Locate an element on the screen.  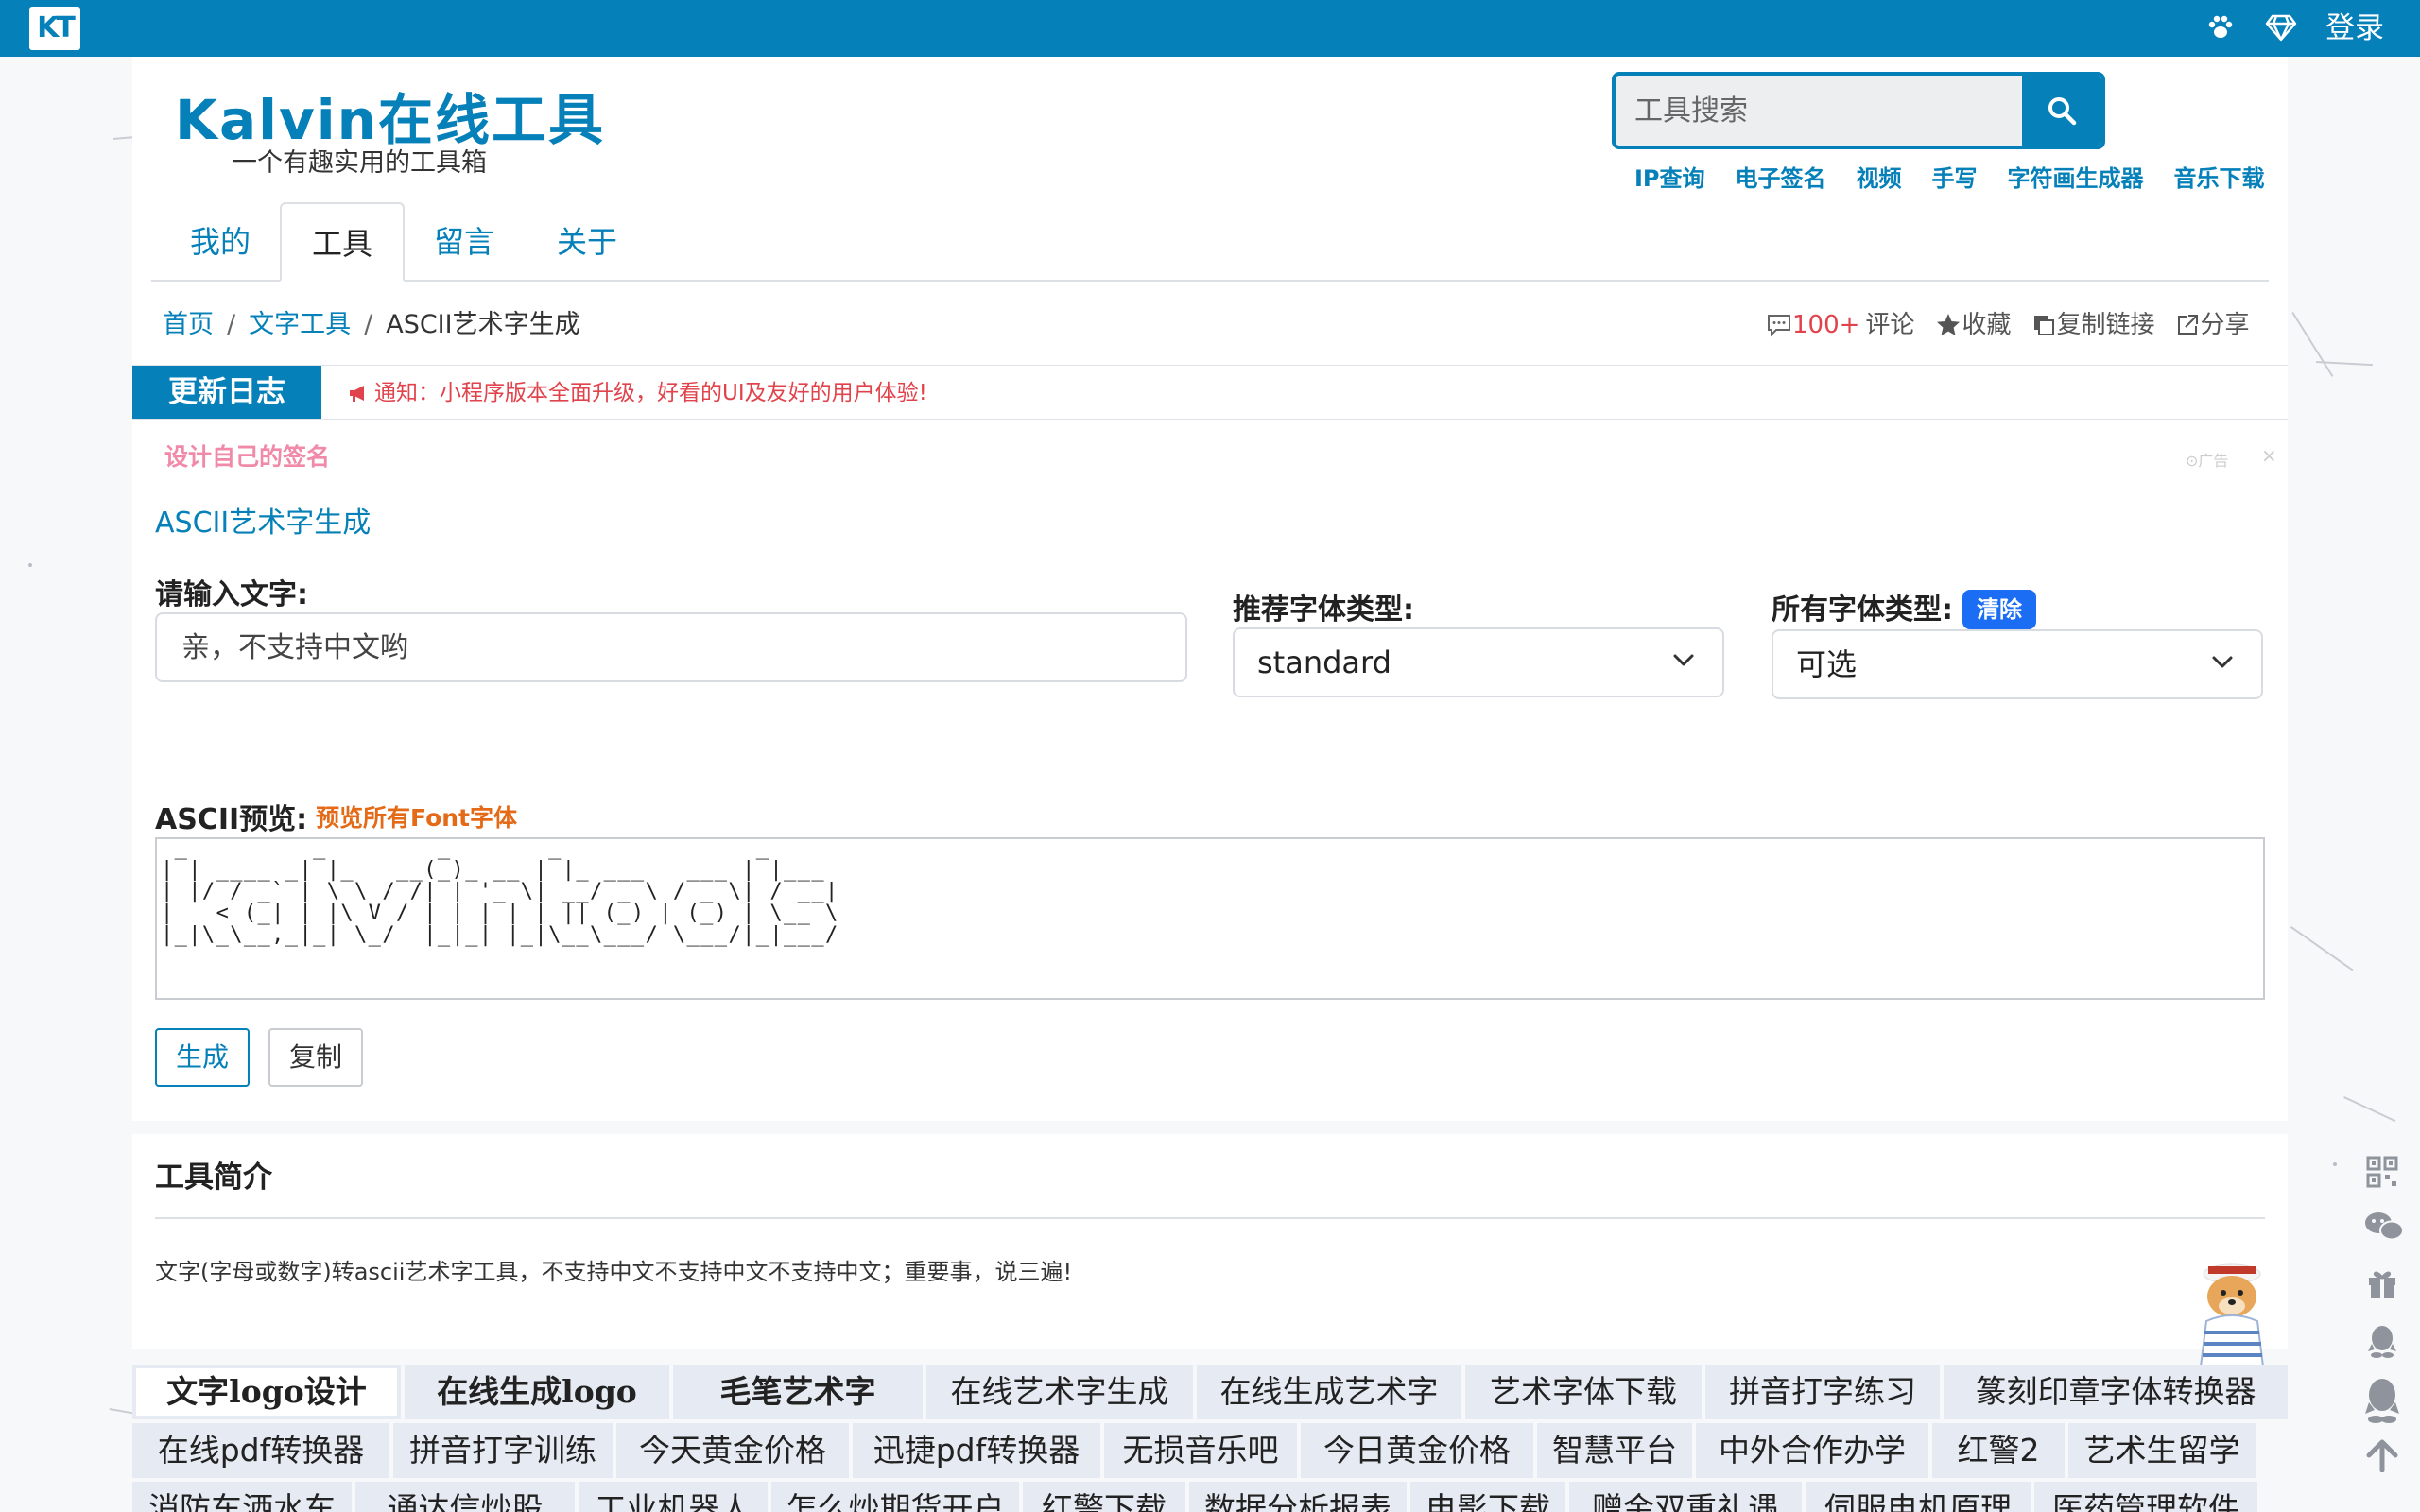
share-label: 分享 is located at coordinates (2225, 325).